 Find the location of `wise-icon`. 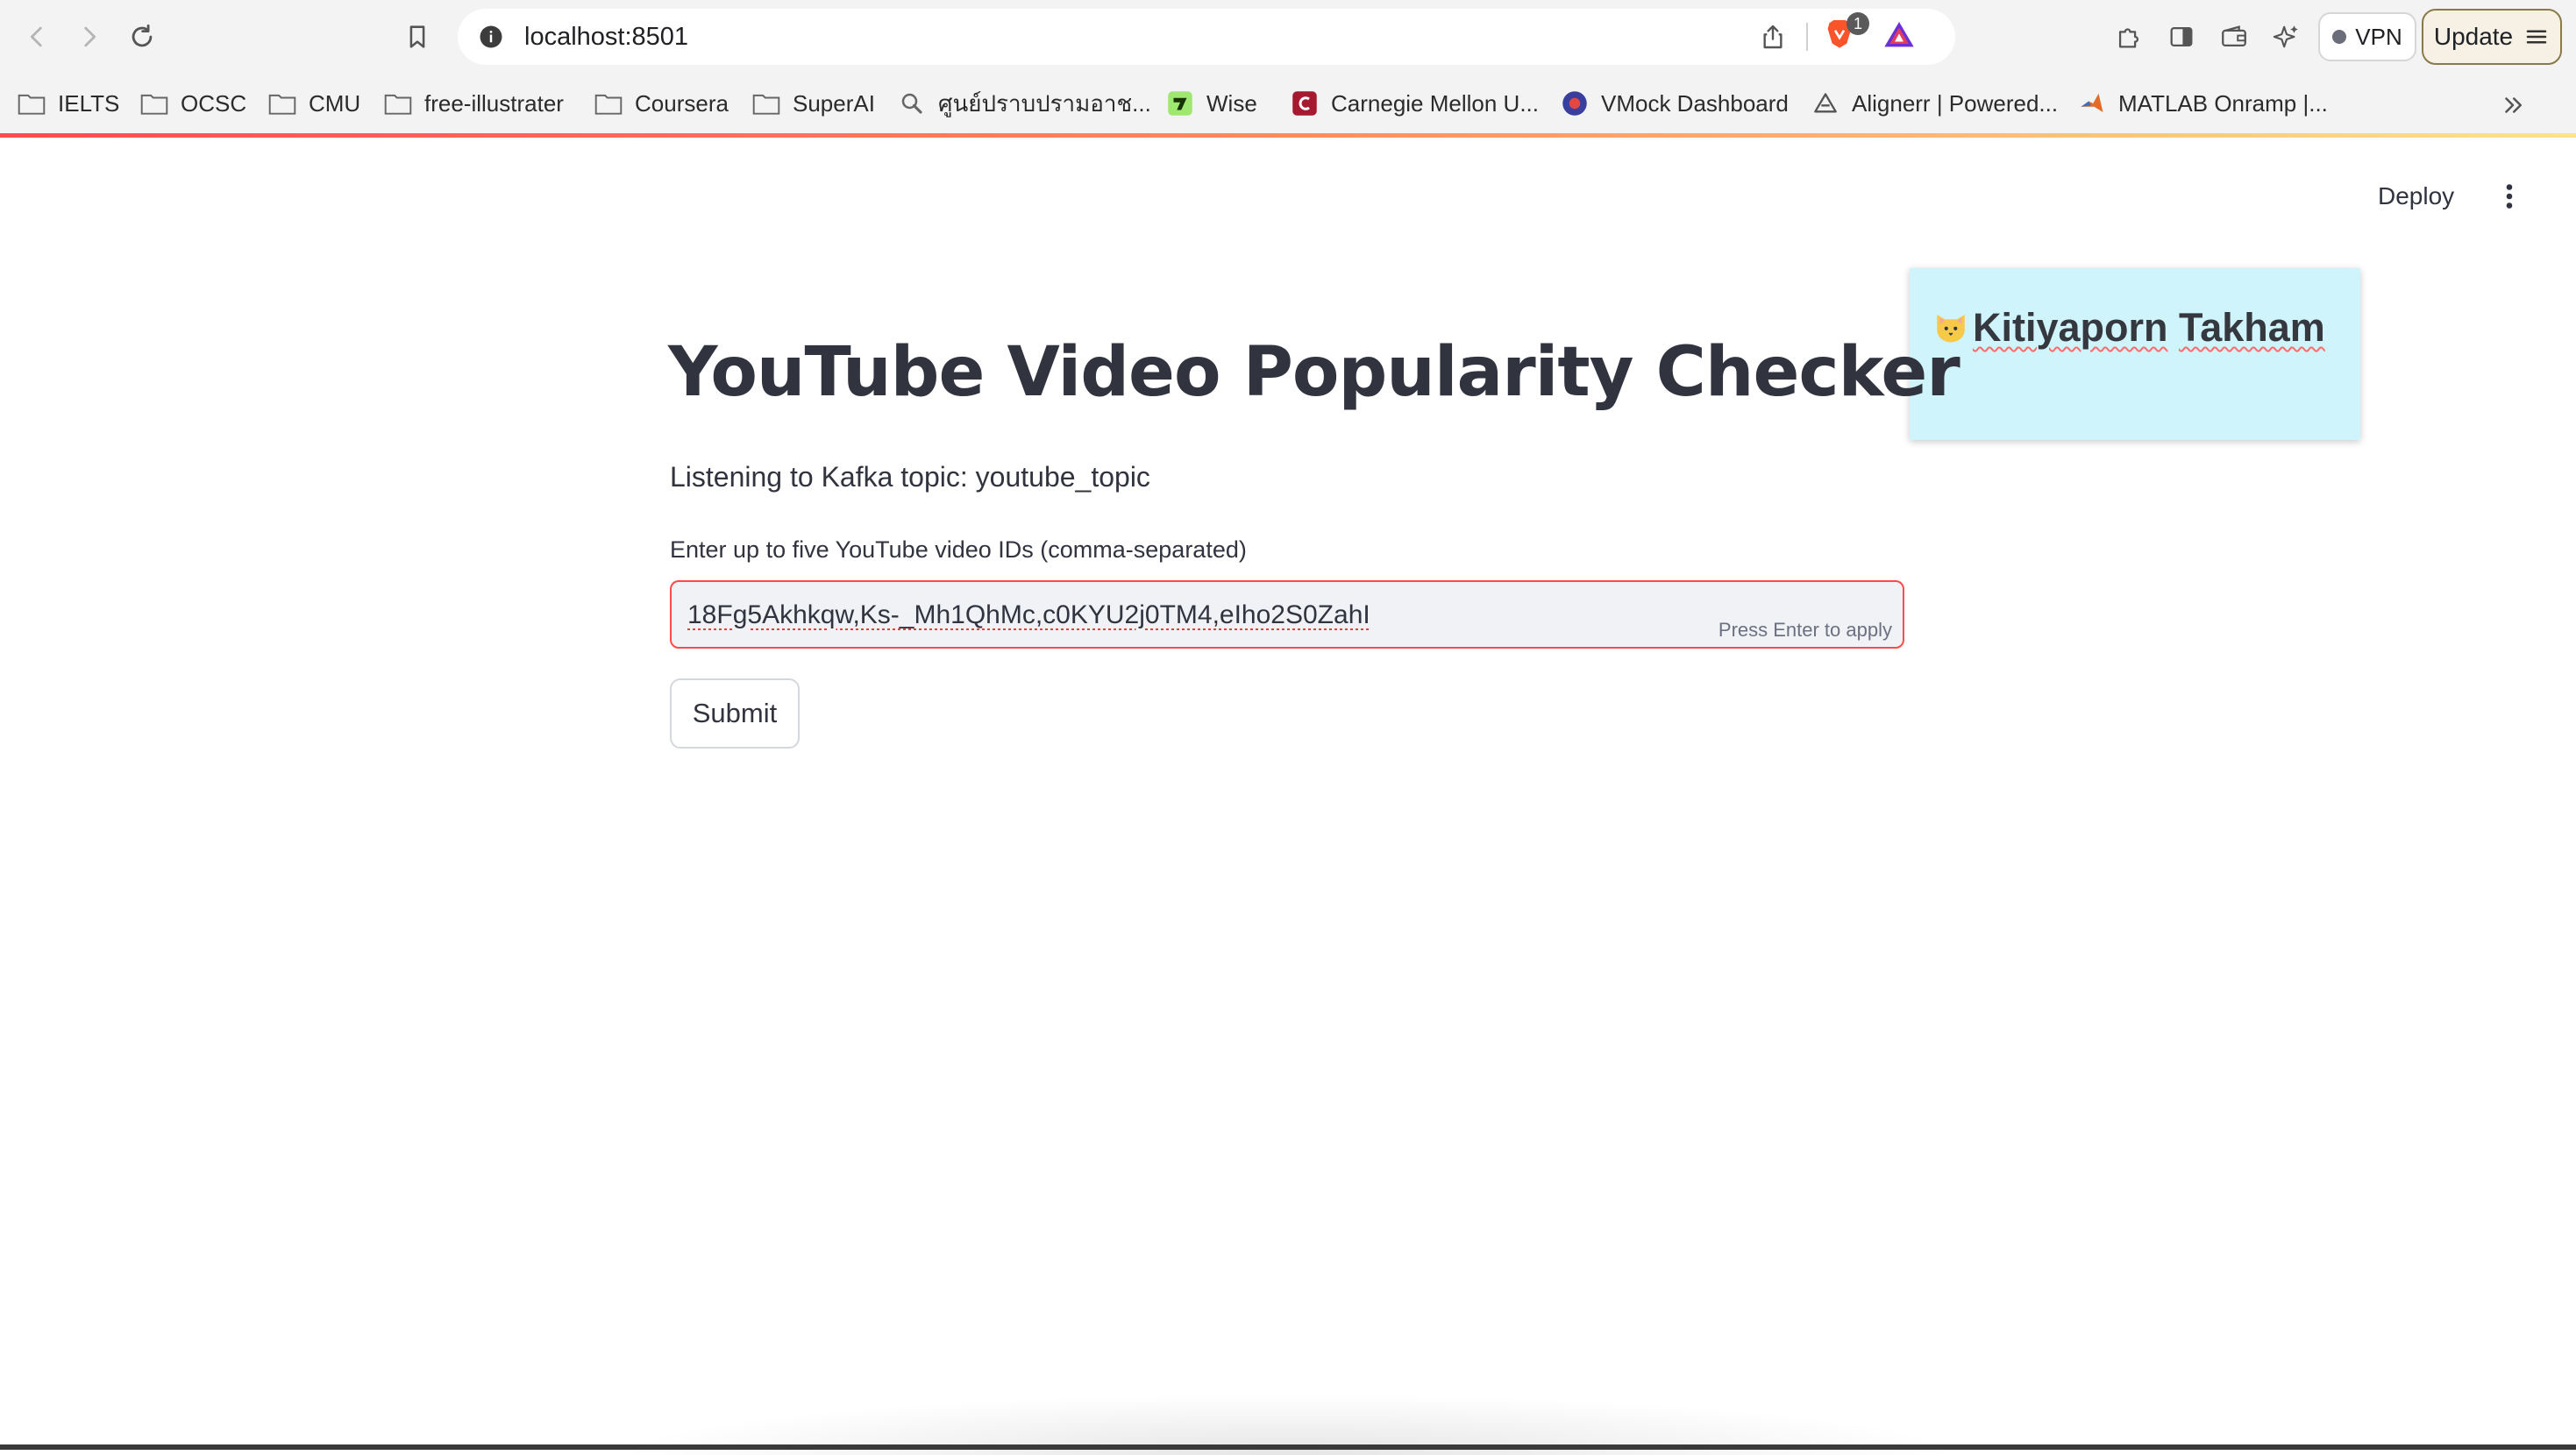

wise-icon is located at coordinates (1180, 103).